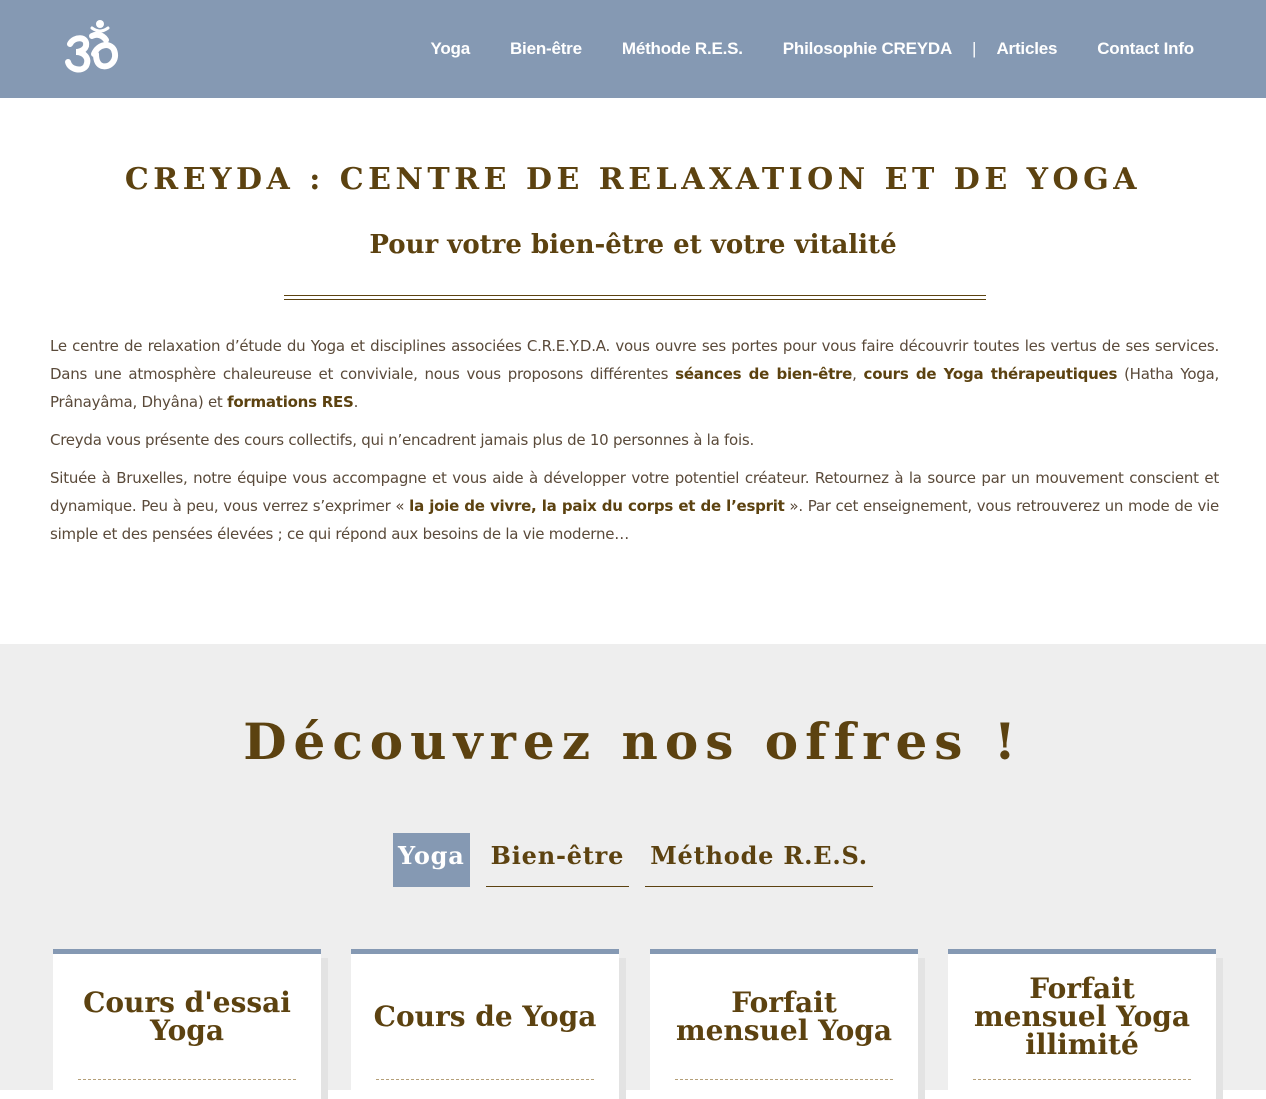  I want to click on offer-card: Cours de Yoga, so click(485, 1024).